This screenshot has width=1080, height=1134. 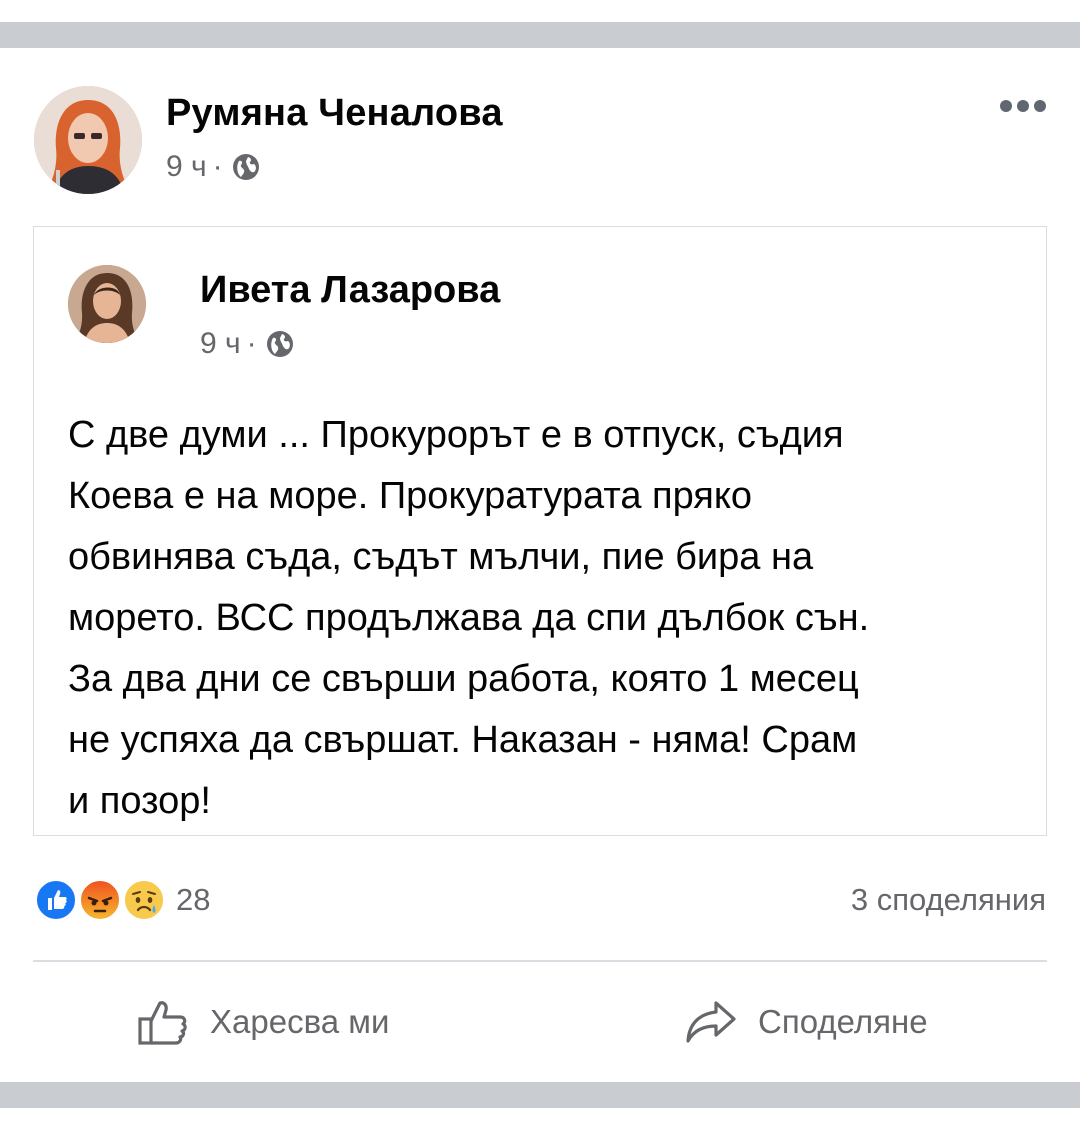 What do you see at coordinates (300, 1021) in the screenshot?
I see `like-button-label: Харесва ми` at bounding box center [300, 1021].